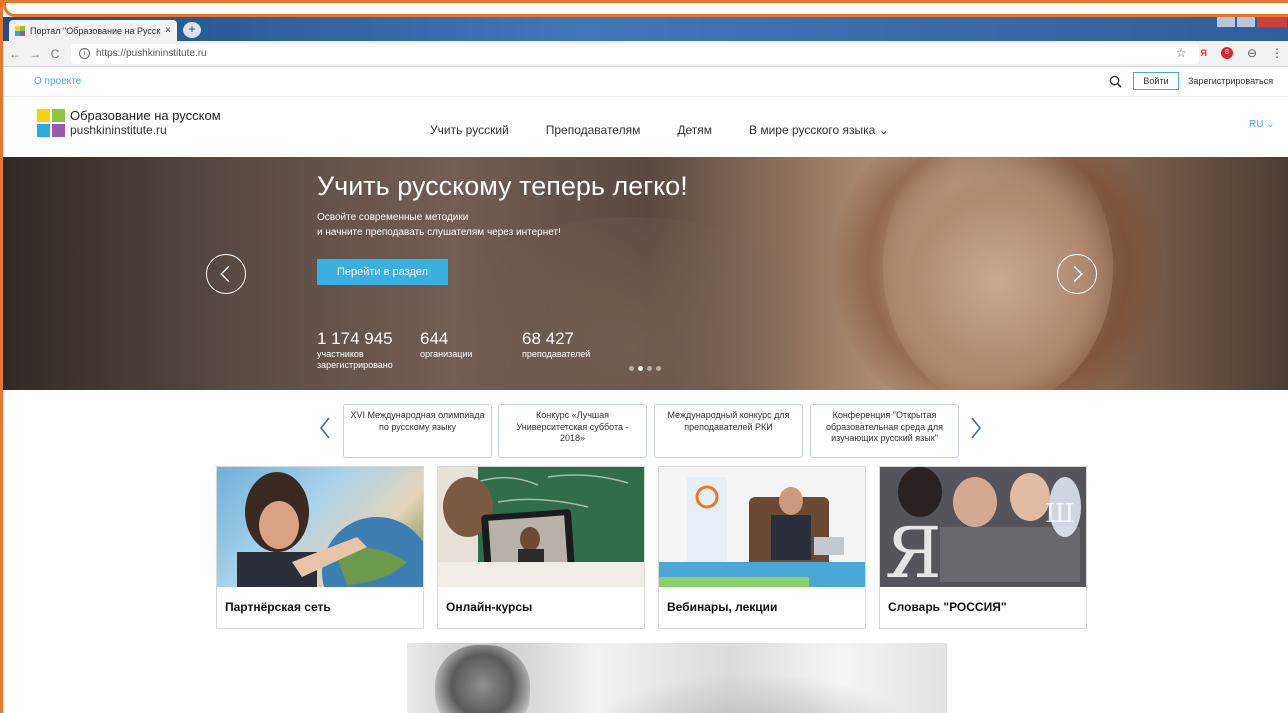 Image resolution: width=1288 pixels, height=713 pixels. I want to click on stat-number: 1 174 945, so click(355, 338).